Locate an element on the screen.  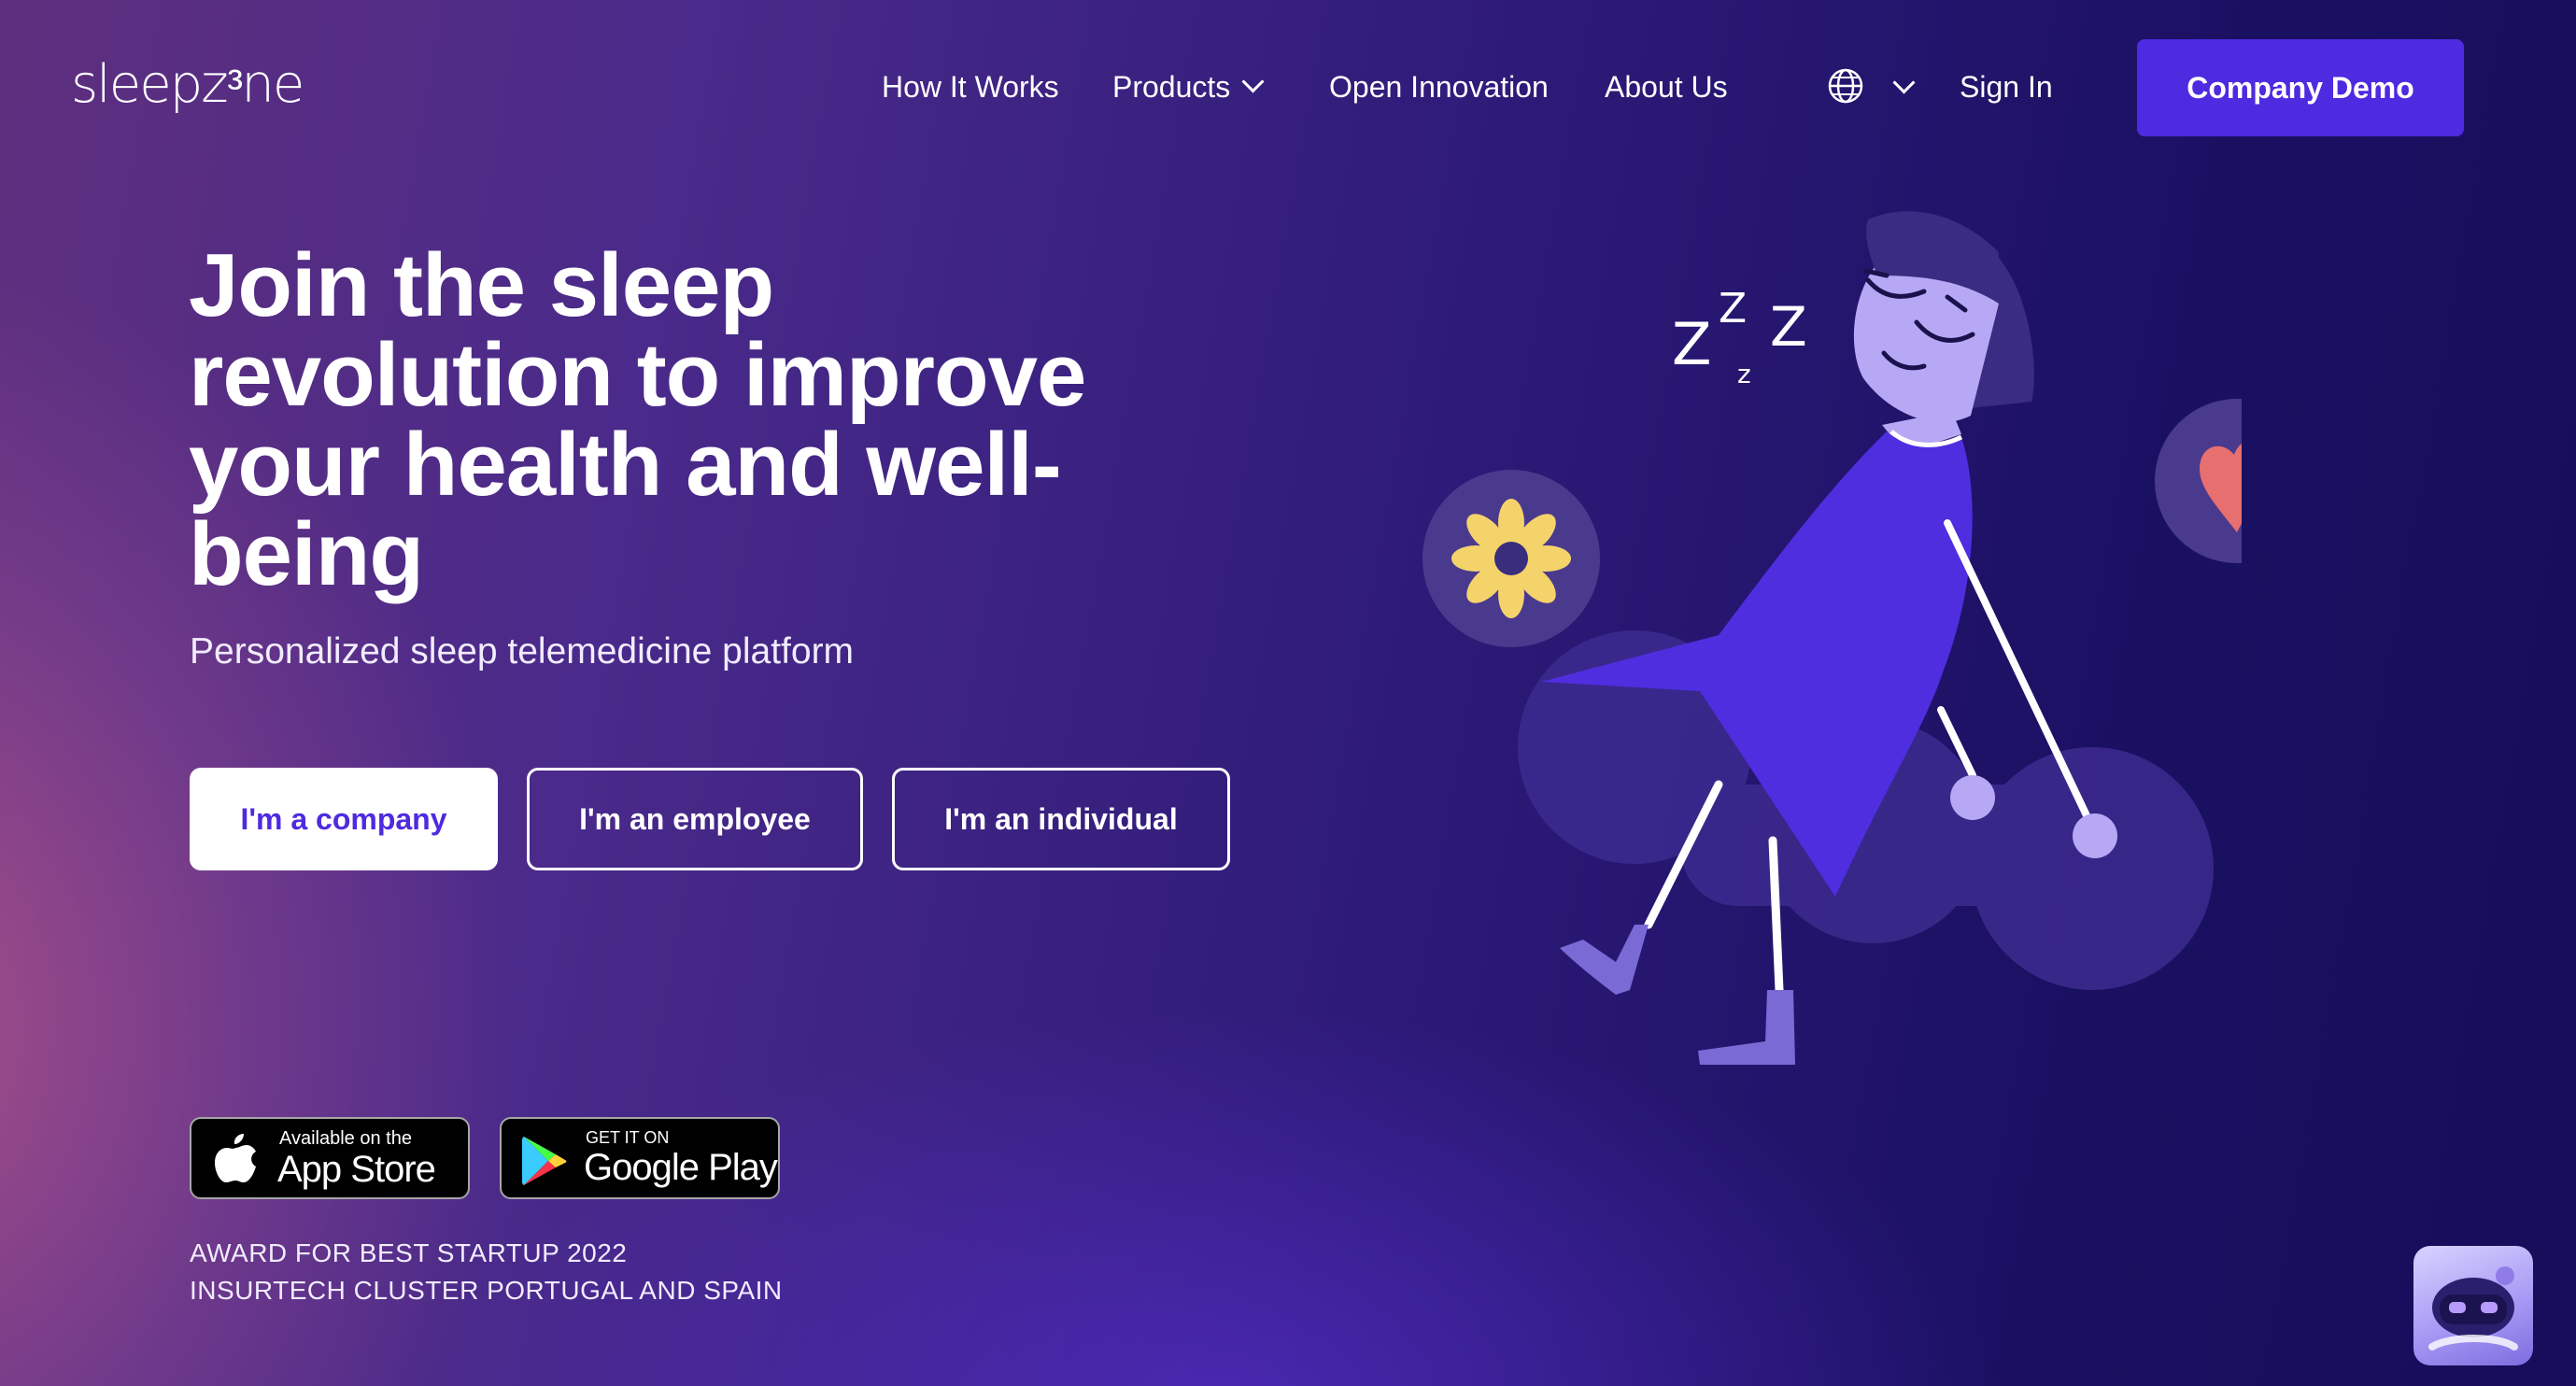
apple-icon is located at coordinates (235, 1158).